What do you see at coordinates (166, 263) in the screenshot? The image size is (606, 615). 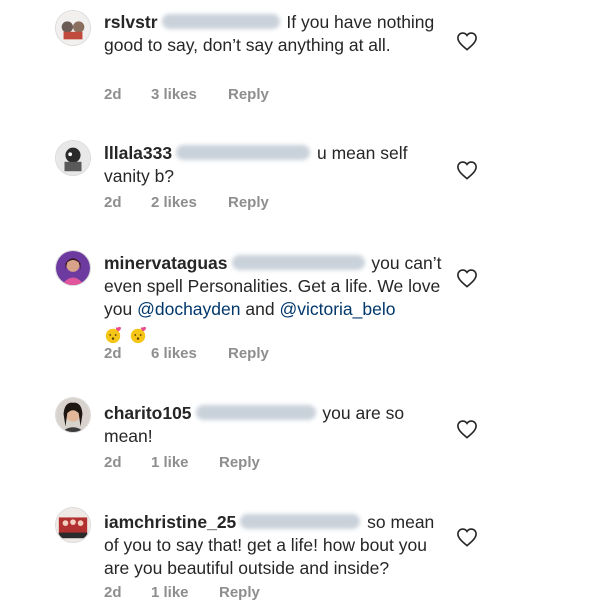 I see `username: minervataguas` at bounding box center [166, 263].